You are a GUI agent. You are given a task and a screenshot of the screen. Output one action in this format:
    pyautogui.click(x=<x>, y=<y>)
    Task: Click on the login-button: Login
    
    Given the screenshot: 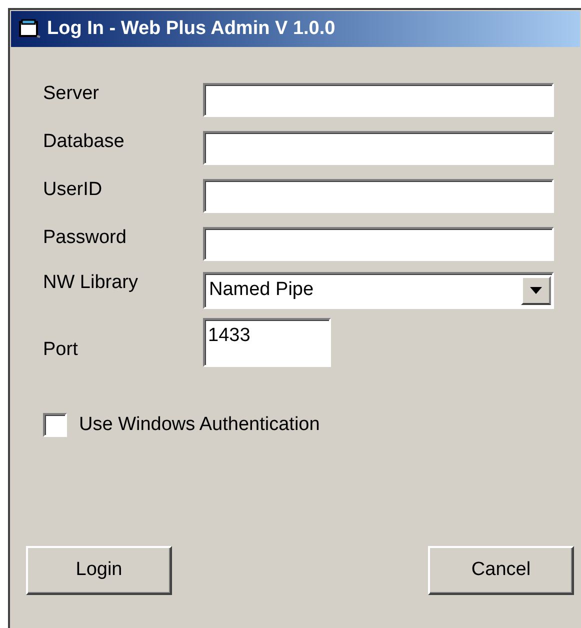 What is the action you would take?
    pyautogui.click(x=99, y=570)
    